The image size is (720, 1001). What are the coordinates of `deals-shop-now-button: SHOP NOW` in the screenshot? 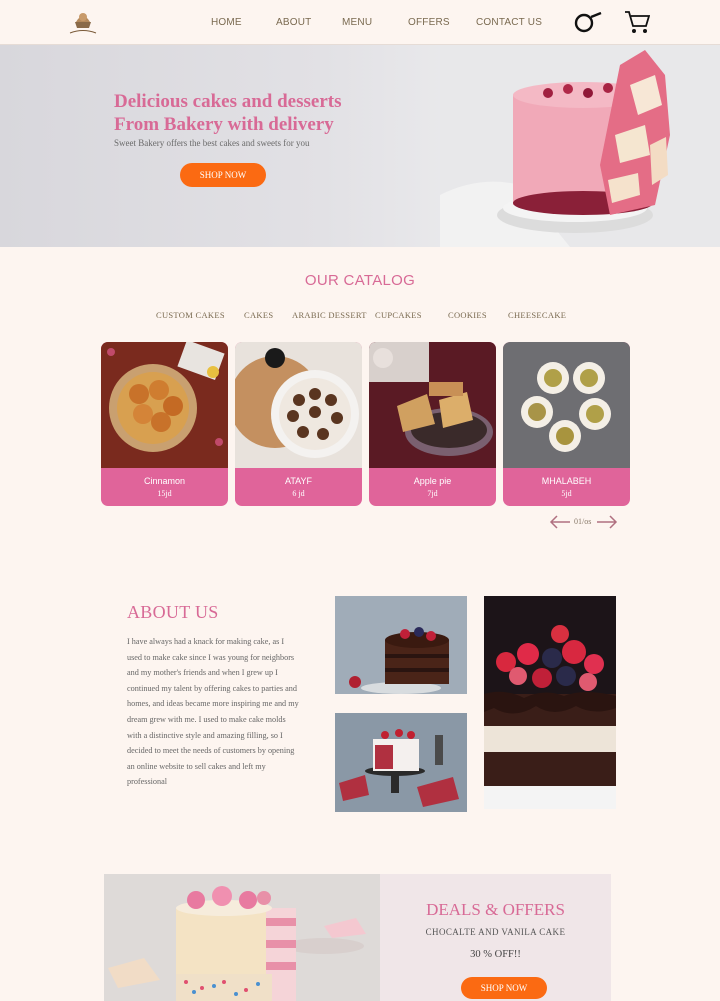 It's located at (504, 988).